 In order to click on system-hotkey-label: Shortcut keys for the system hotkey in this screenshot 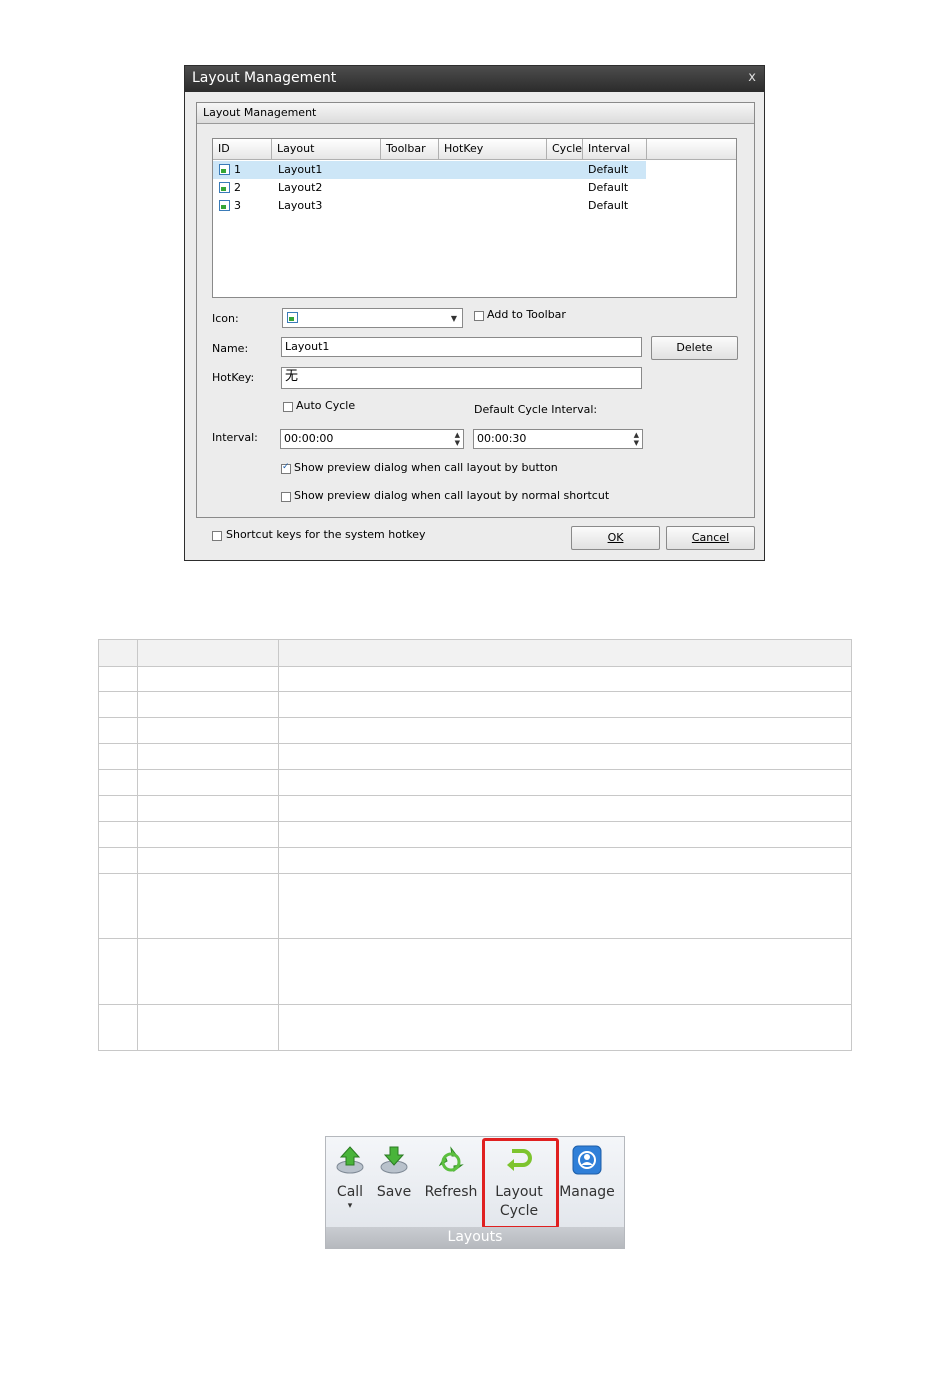, I will do `click(326, 534)`.